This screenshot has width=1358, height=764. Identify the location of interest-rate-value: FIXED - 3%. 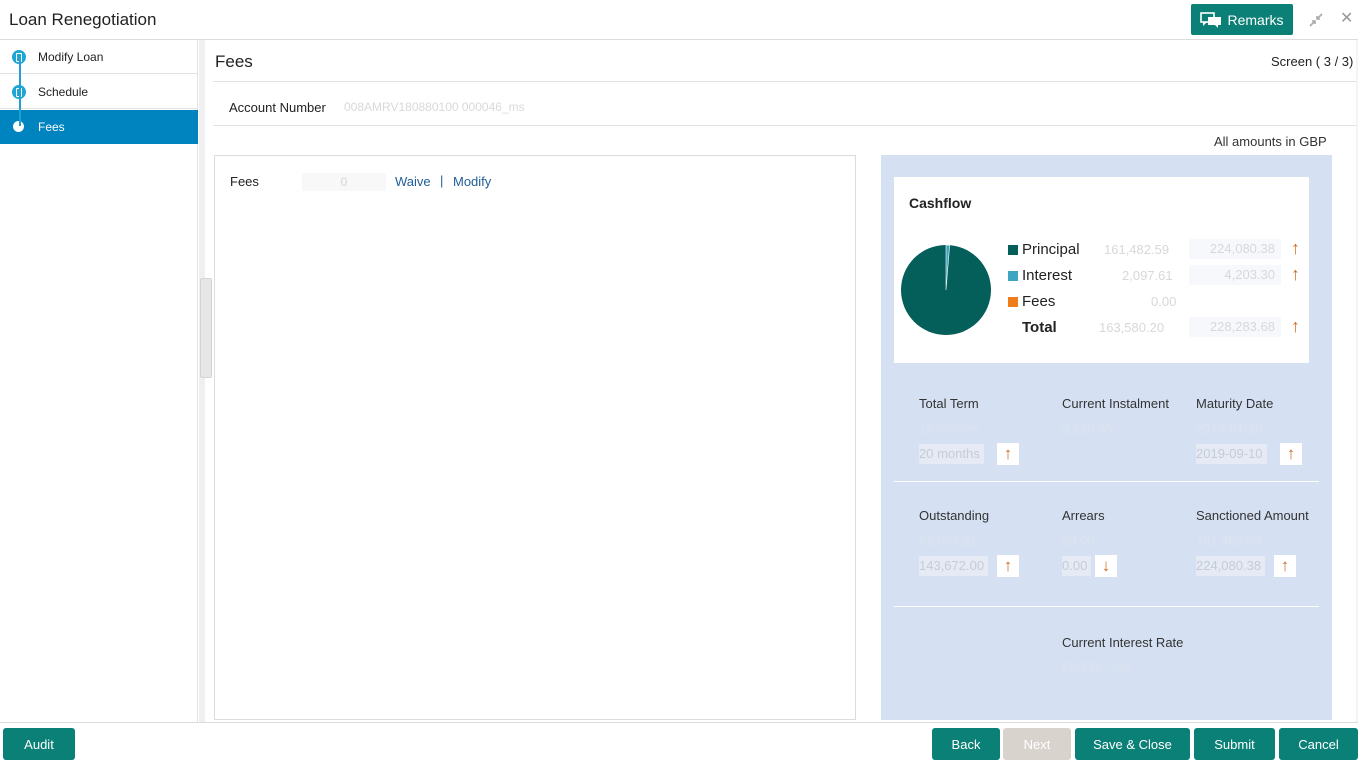
(1096, 667).